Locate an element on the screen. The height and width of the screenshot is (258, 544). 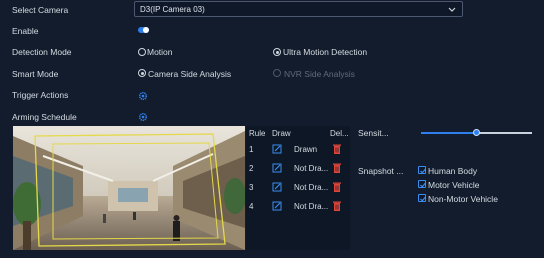
trigger-actions-gear-icon is located at coordinates (143, 96).